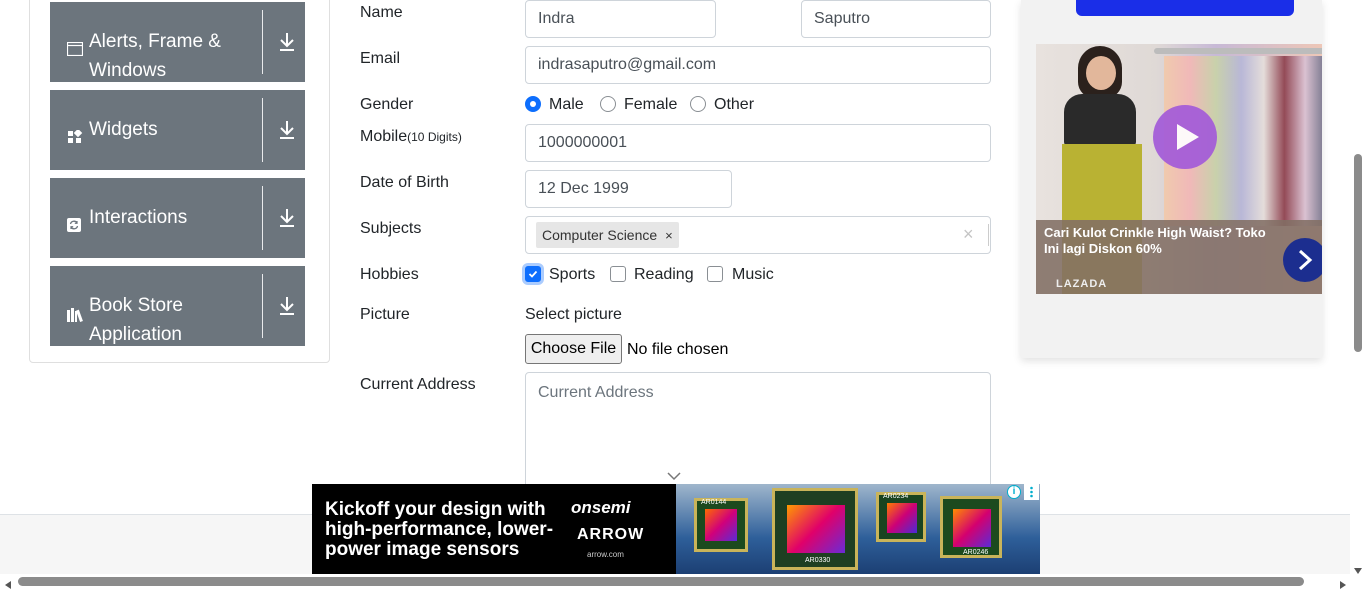  What do you see at coordinates (664, 275) in the screenshot?
I see `hobby-reading-label: Reading` at bounding box center [664, 275].